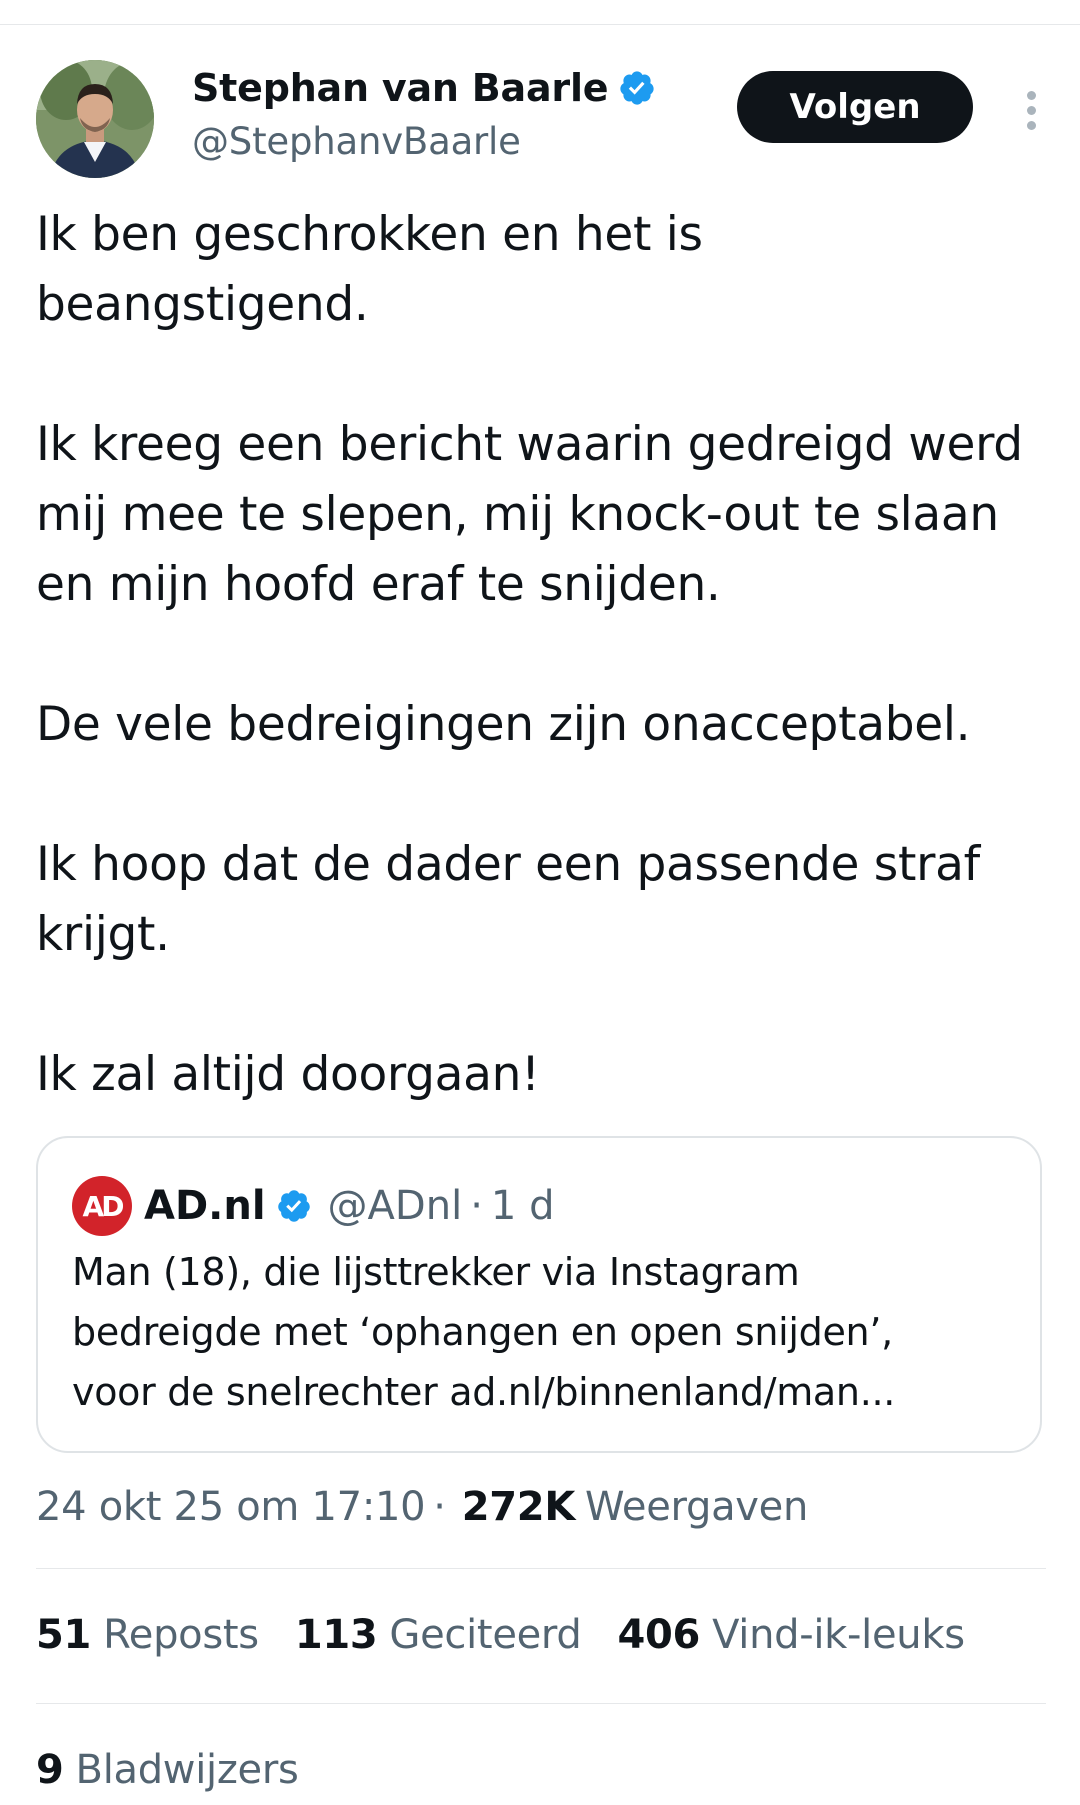  Describe the element at coordinates (50, 1770) in the screenshot. I see `bookmarks-count: 9` at that location.